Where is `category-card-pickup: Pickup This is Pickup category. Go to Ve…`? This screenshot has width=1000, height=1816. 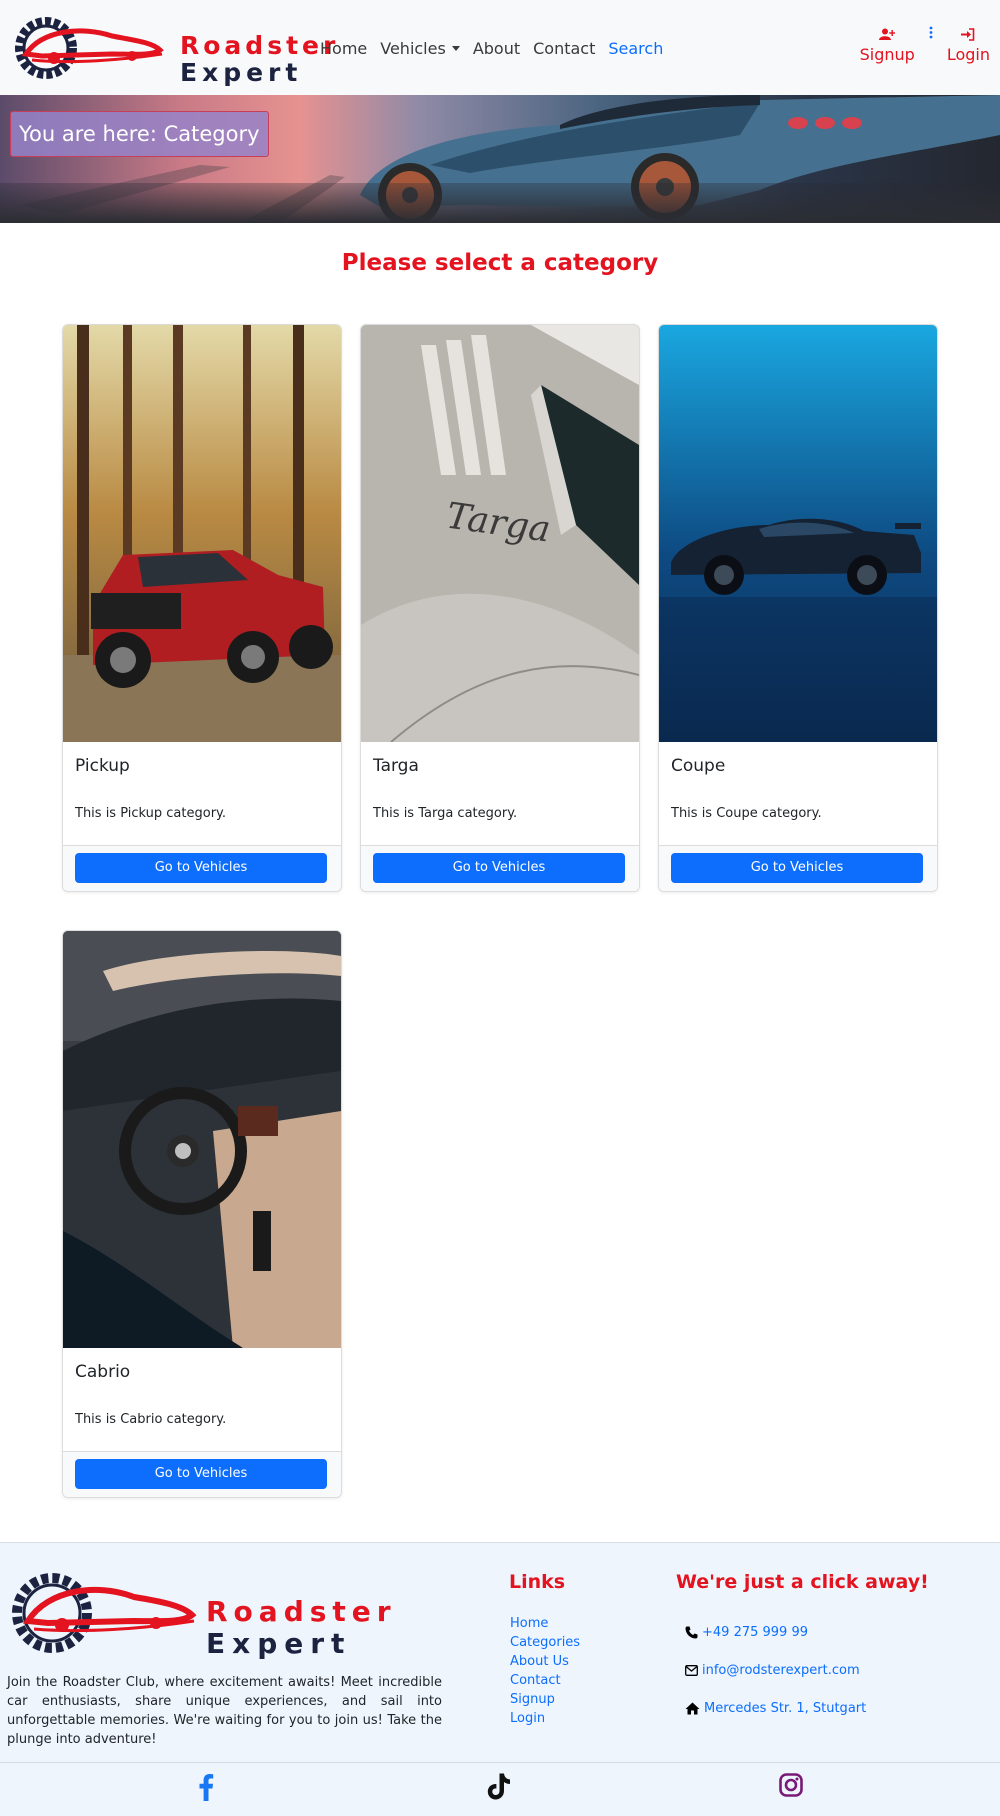 category-card-pickup: Pickup This is Pickup category. Go to Ve… is located at coordinates (202, 608).